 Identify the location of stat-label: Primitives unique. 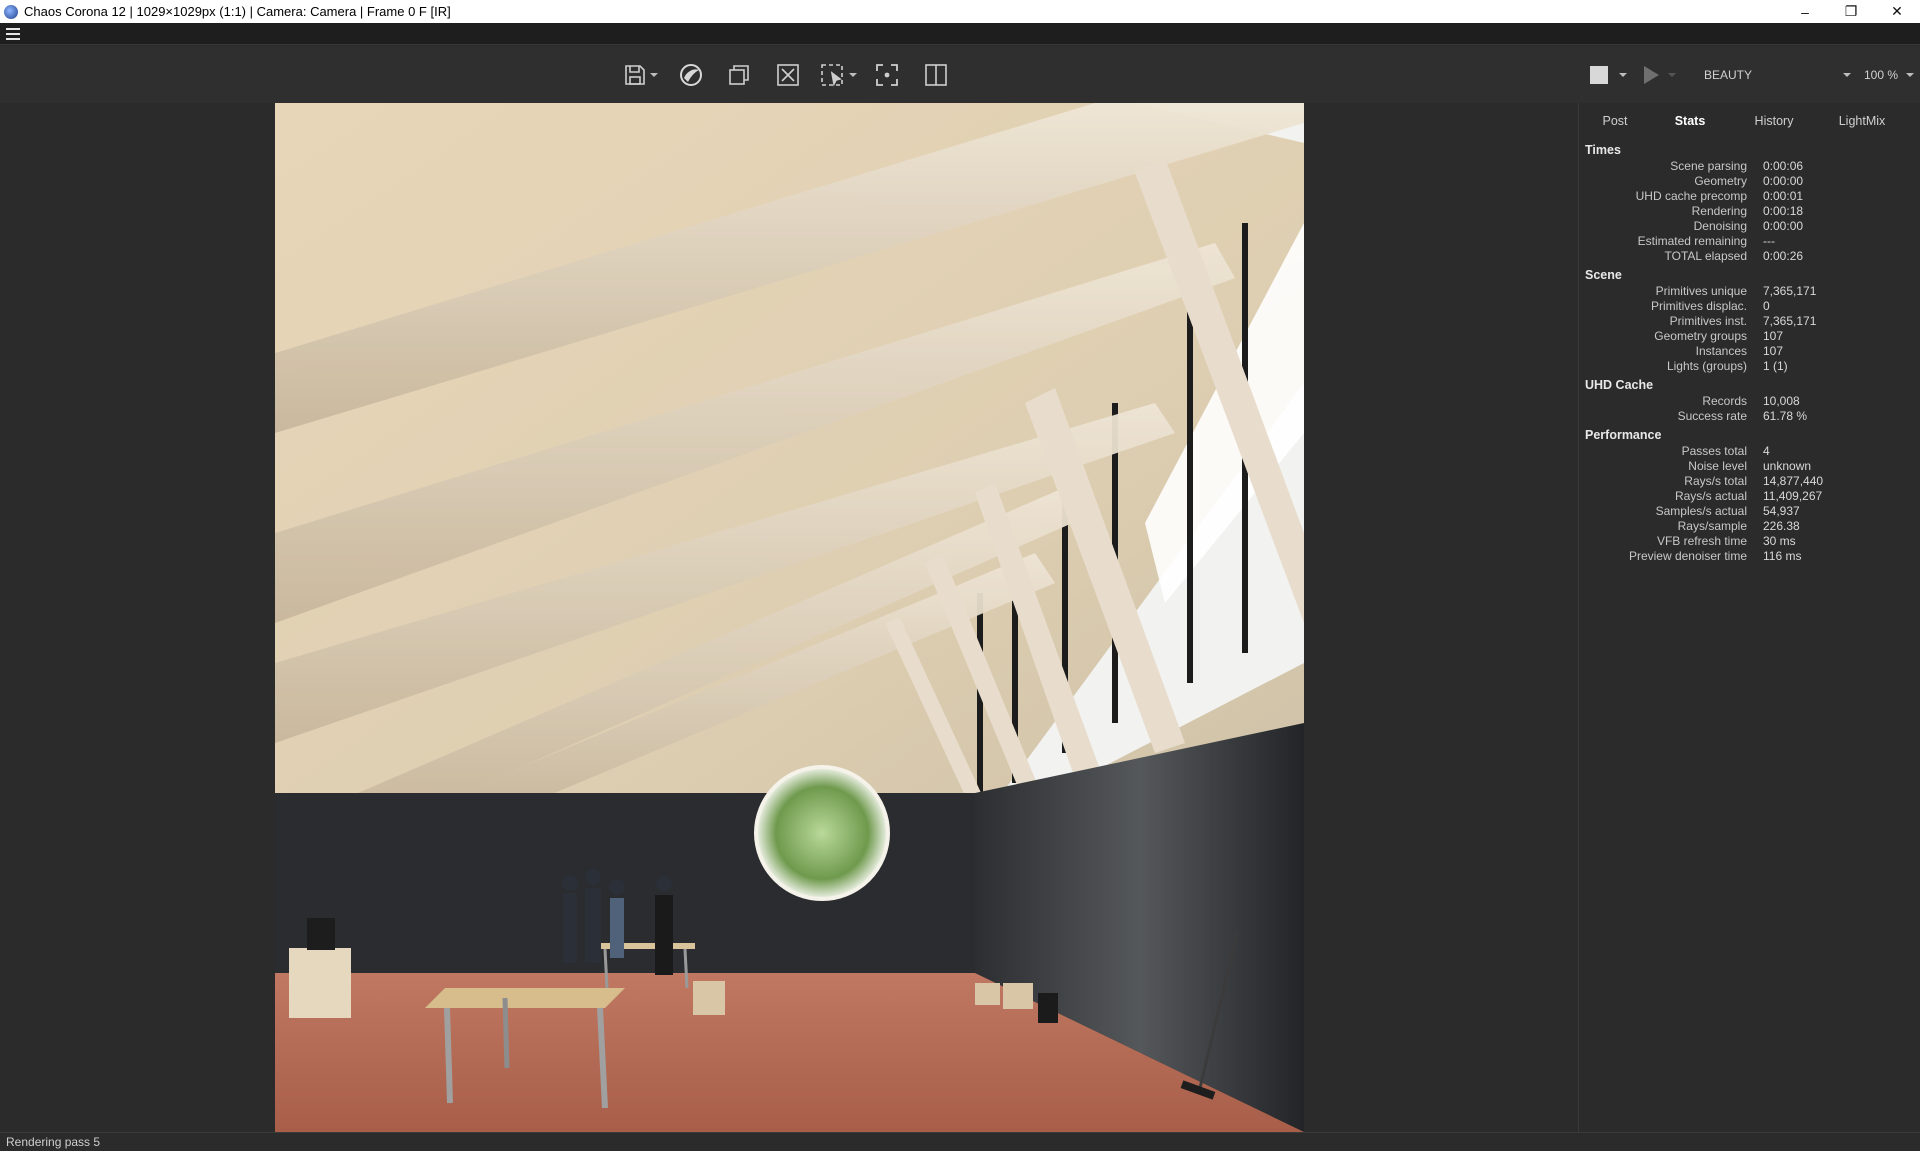
(1701, 291).